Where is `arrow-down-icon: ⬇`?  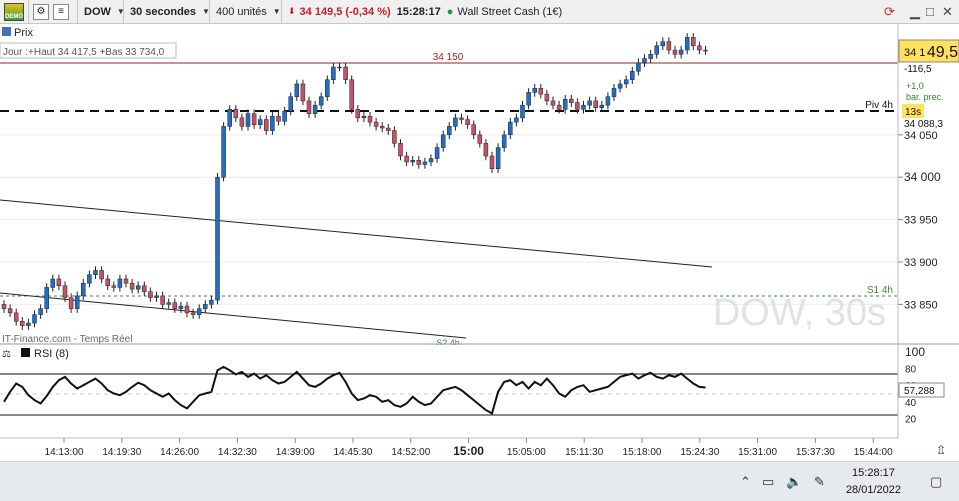 arrow-down-icon: ⬇ is located at coordinates (292, 11).